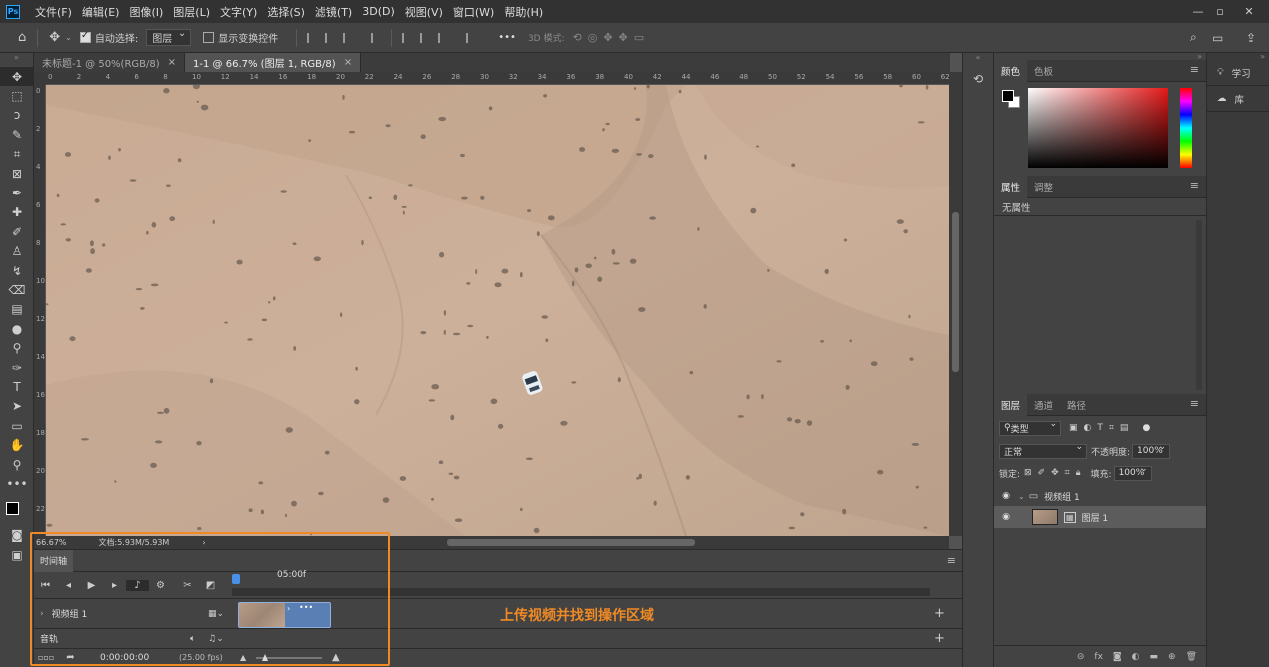 Image resolution: width=1269 pixels, height=667 pixels. Describe the element at coordinates (1043, 405) in the screenshot. I see `tab-channels: 通道` at that location.